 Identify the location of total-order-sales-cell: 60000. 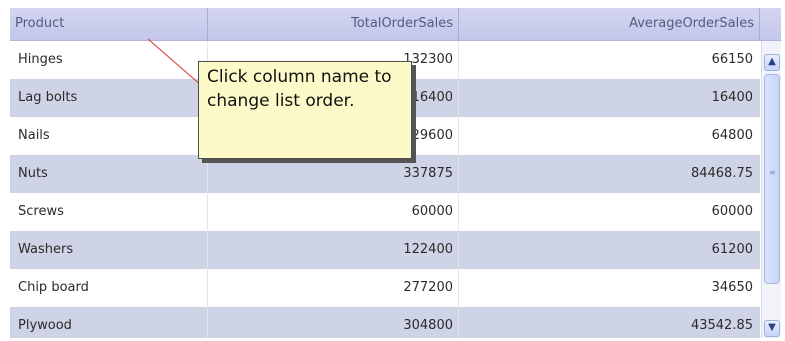
(333, 212).